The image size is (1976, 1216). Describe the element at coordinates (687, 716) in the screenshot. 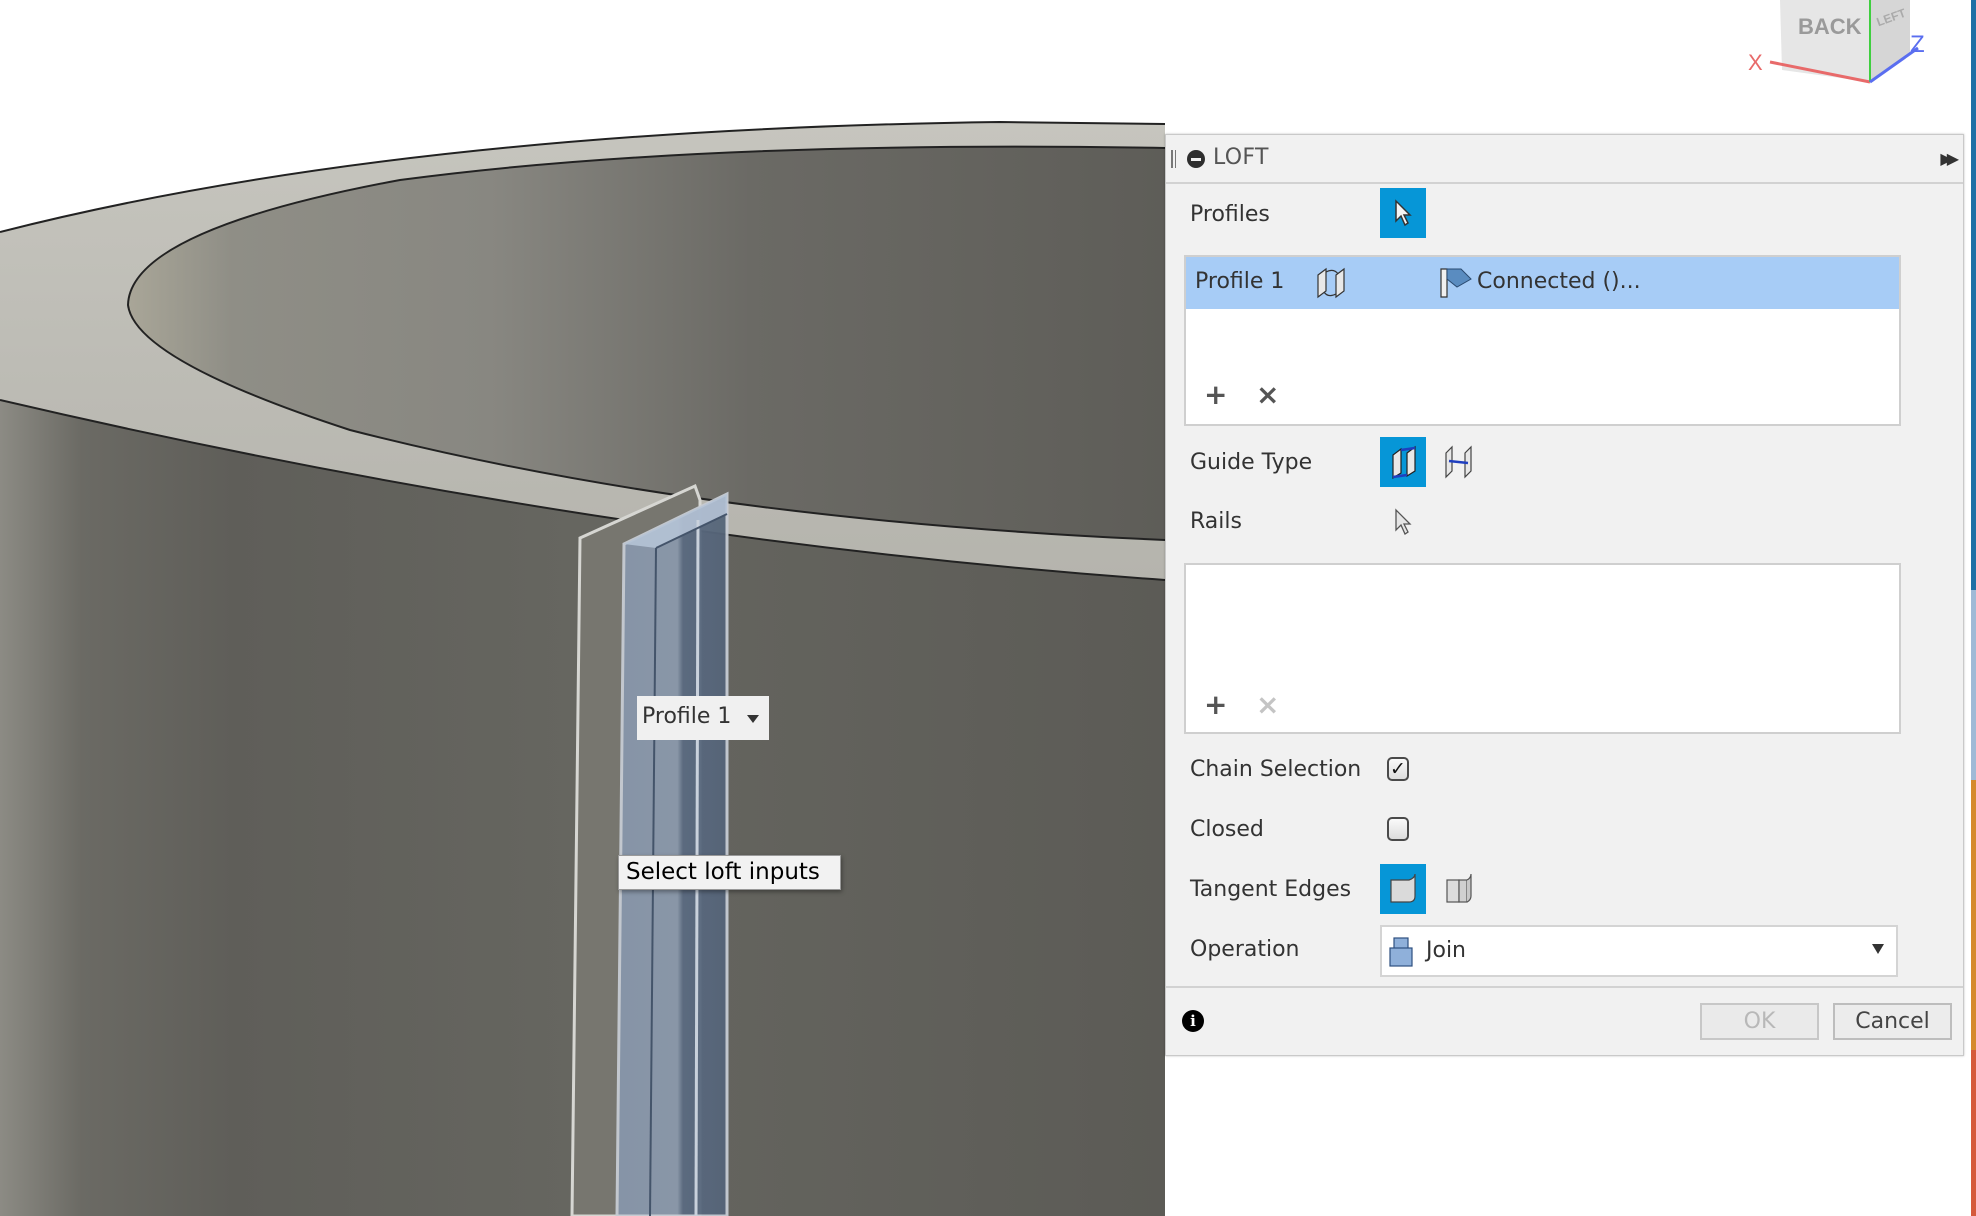

I see `profile-tag-label: Profile 1` at that location.